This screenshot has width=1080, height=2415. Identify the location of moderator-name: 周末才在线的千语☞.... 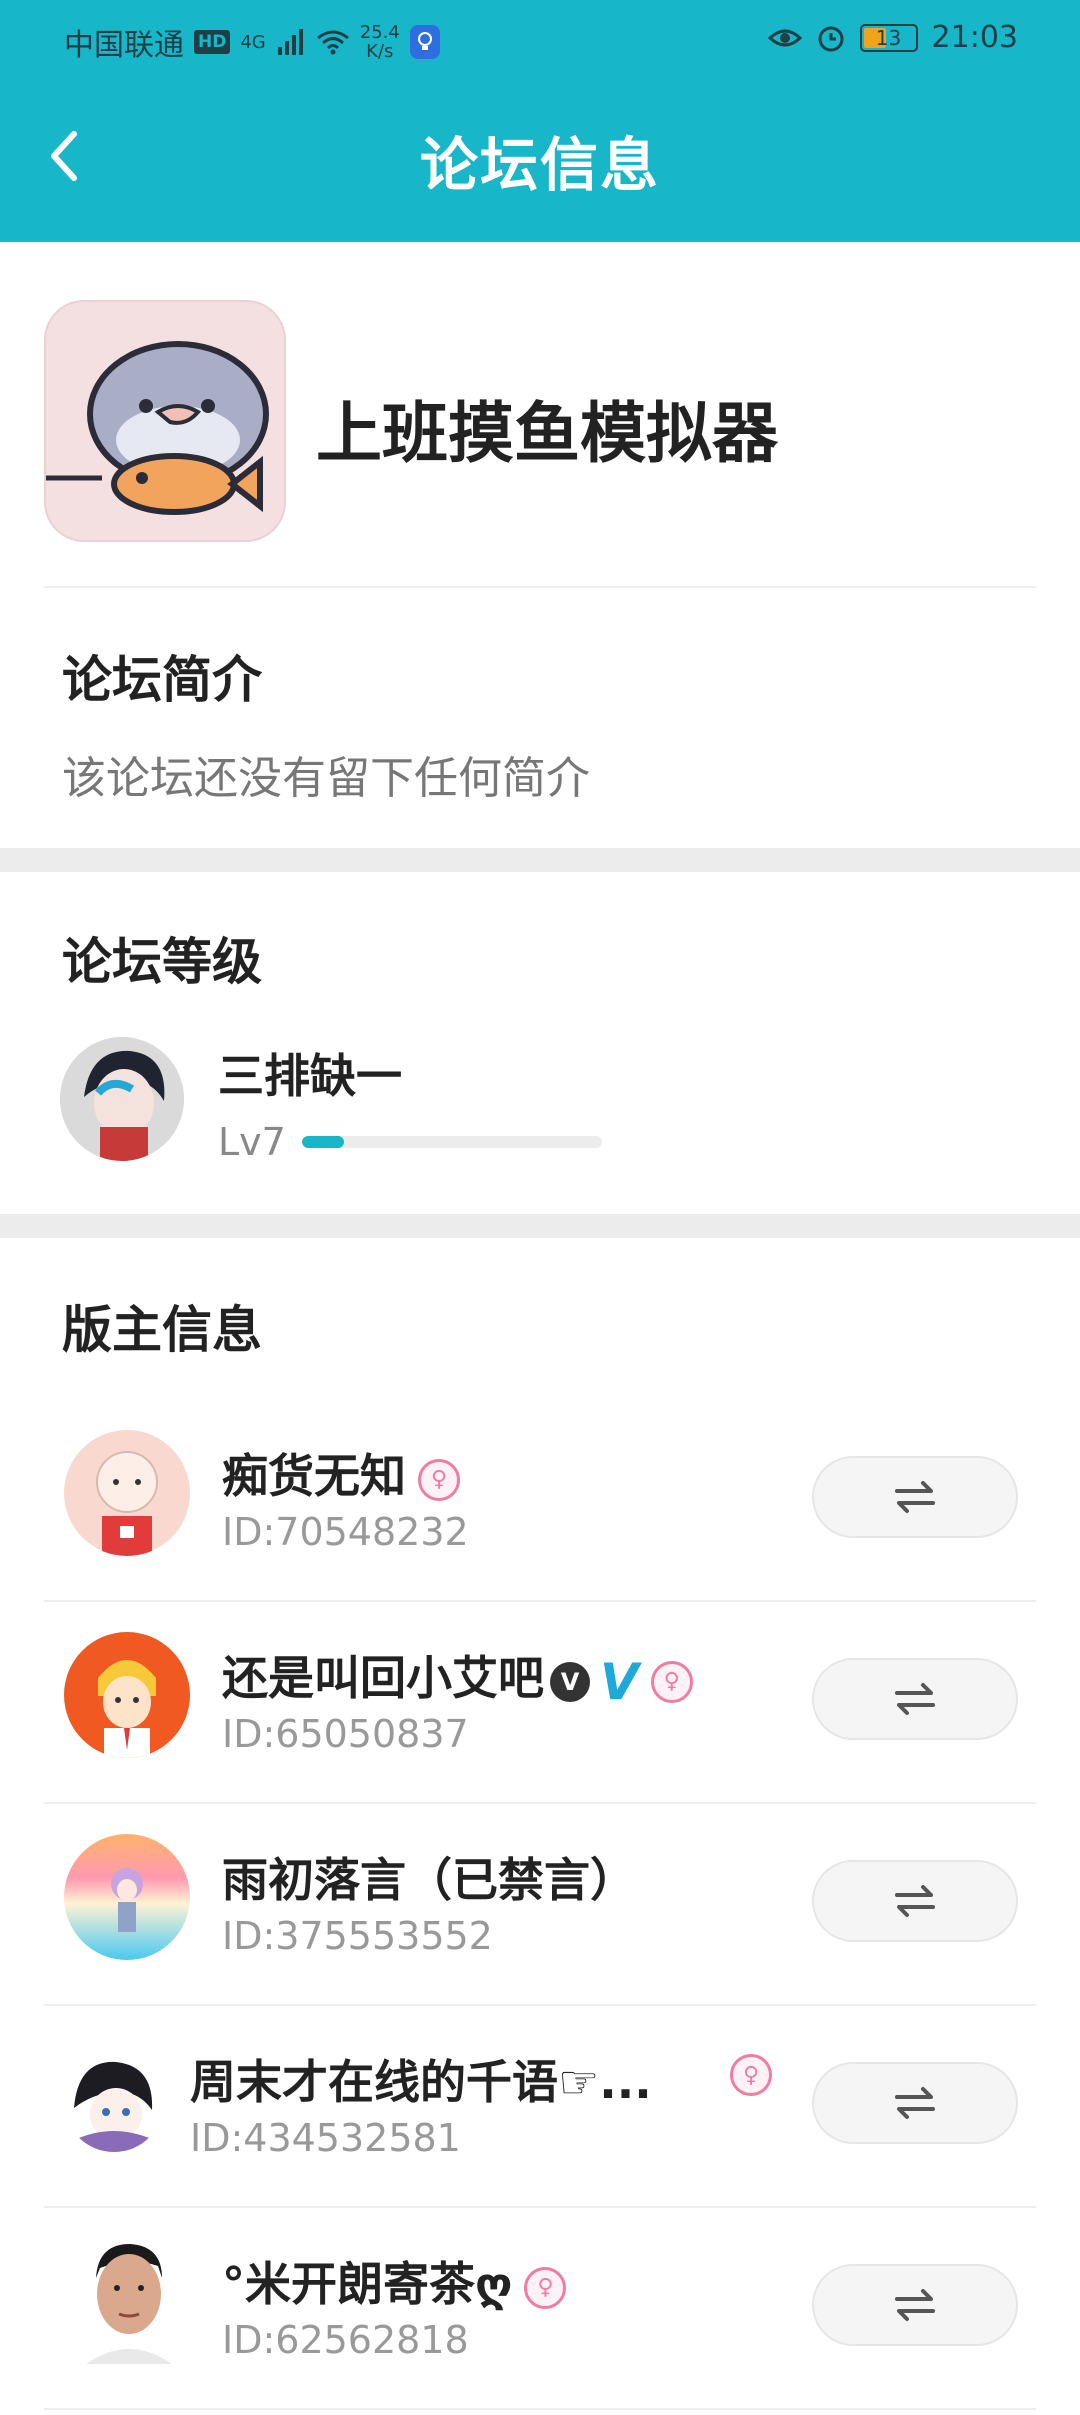
(421, 2082).